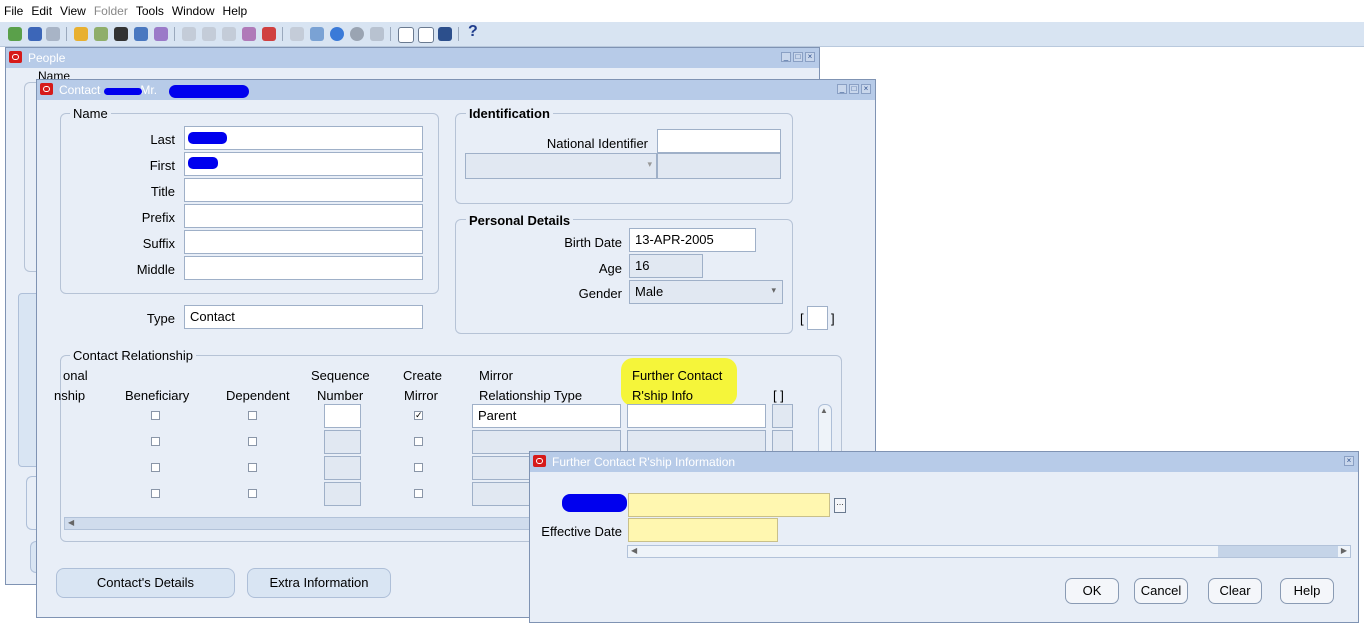 The image size is (1364, 630). I want to click on flexfield-bracket-right: ], so click(833, 318).